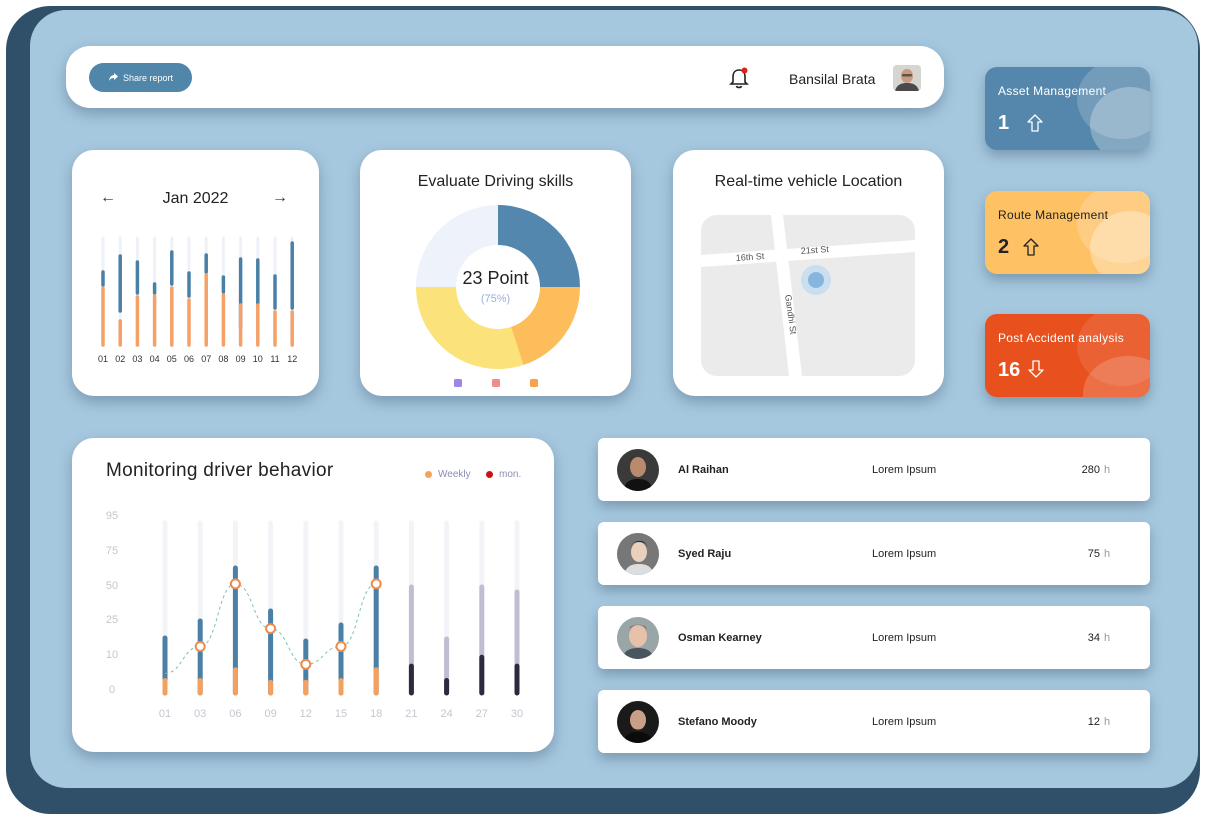 The width and height of the screenshot is (1206, 819). I want to click on driver-hours: 12, so click(1093, 722).